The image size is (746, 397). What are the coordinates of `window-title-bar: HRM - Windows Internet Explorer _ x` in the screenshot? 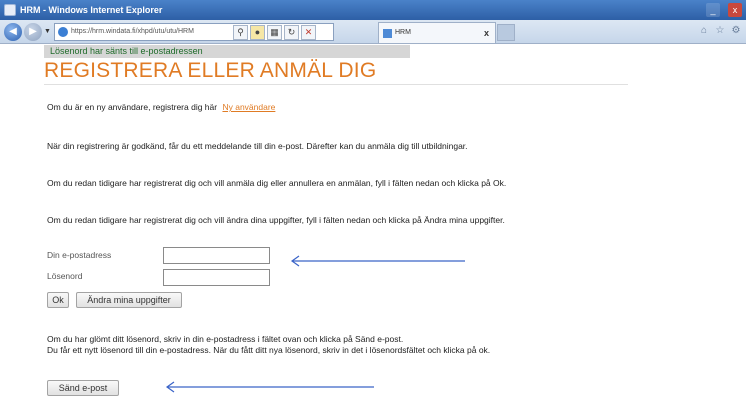 It's located at (373, 10).